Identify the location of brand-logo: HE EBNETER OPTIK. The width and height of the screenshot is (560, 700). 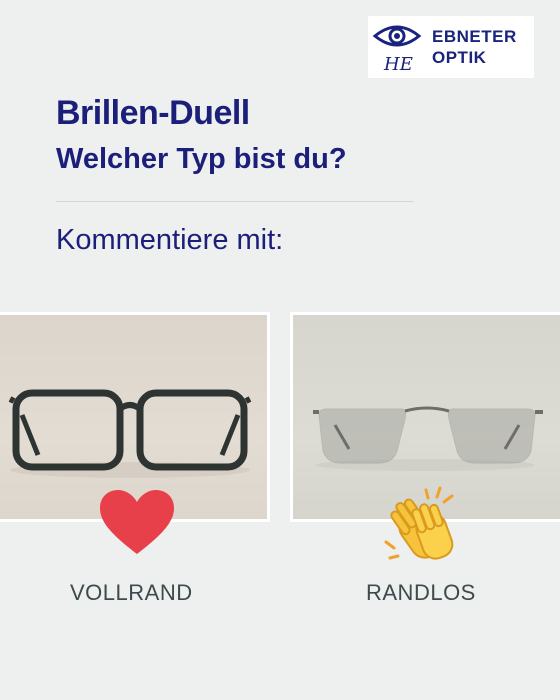
(451, 47).